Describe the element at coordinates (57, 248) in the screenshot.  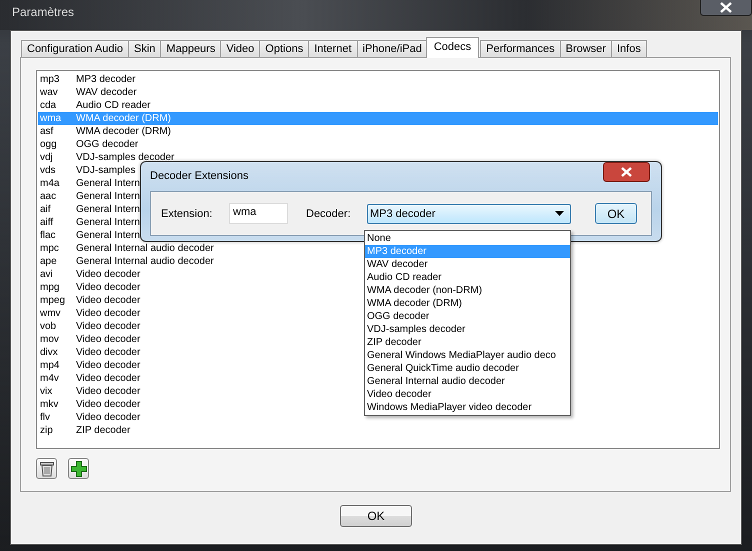
I see `extension-cell: mpc` at that location.